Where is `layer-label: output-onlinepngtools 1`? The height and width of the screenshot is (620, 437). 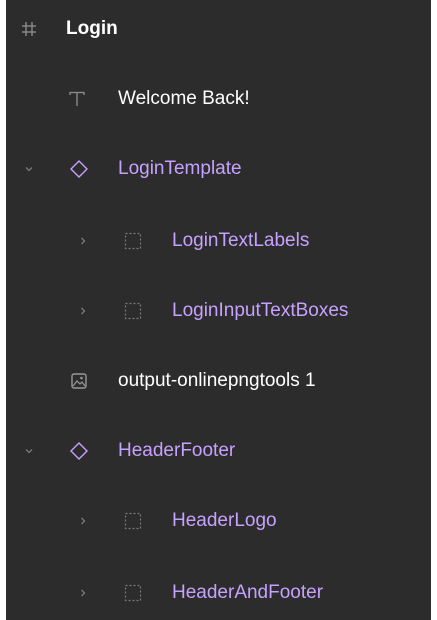
layer-label: output-onlinepngtools 1 is located at coordinates (217, 380).